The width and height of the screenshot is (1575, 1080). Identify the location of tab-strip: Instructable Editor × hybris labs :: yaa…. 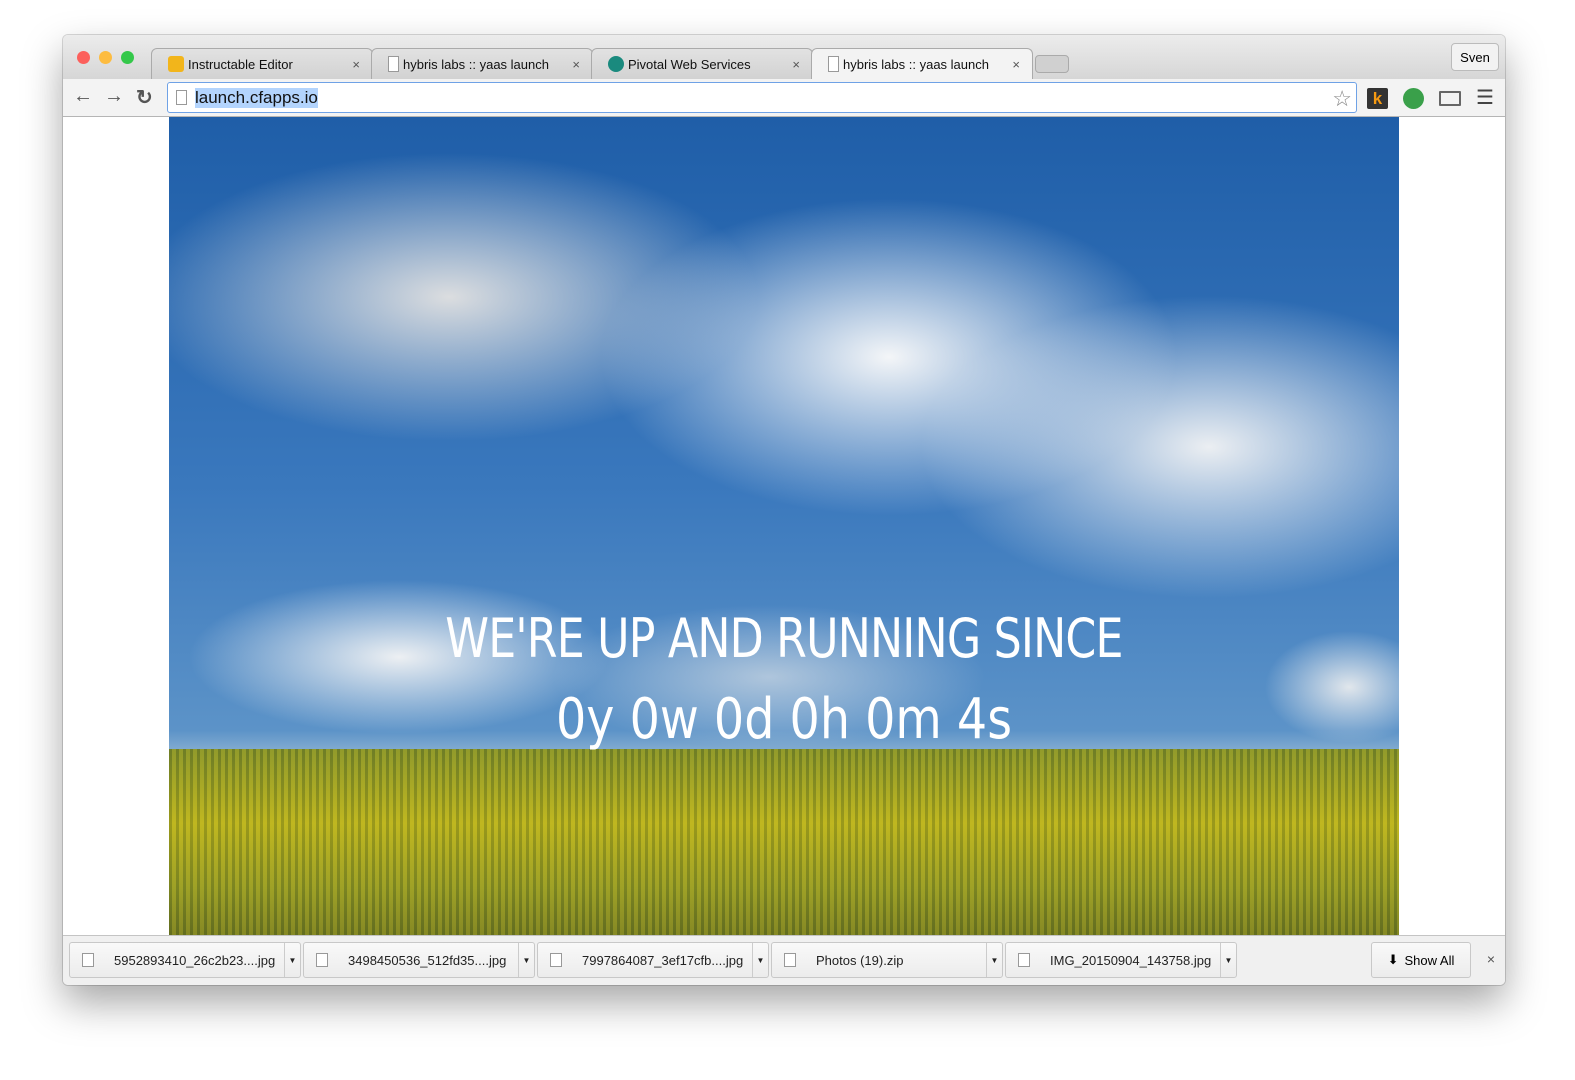
(784, 57).